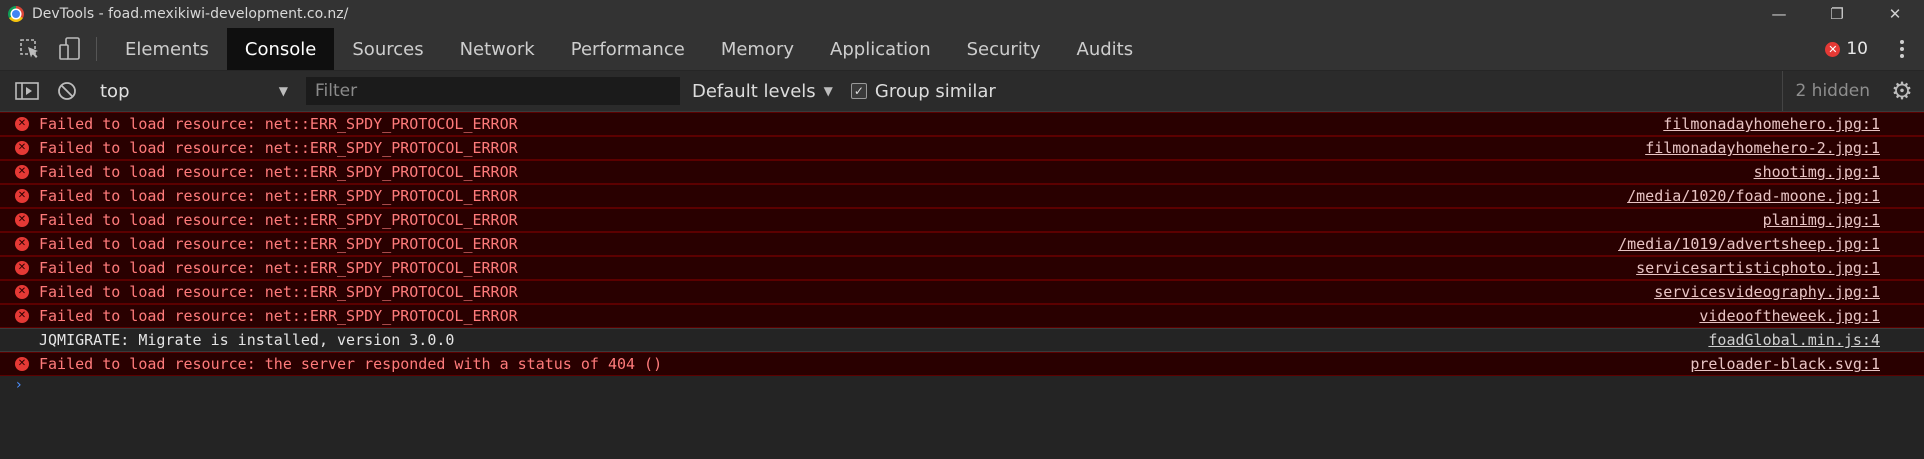 Image resolution: width=1924 pixels, height=459 pixels. I want to click on context-selector: top ▼, so click(194, 91).